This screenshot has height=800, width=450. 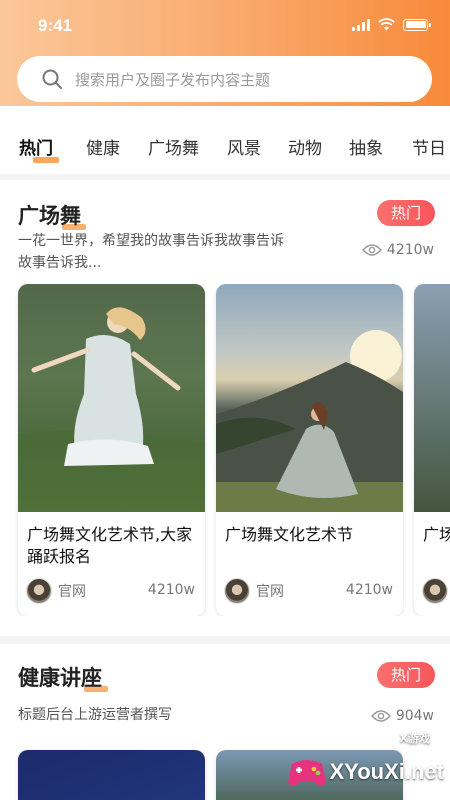 I want to click on section-views: 904w, so click(x=402, y=716).